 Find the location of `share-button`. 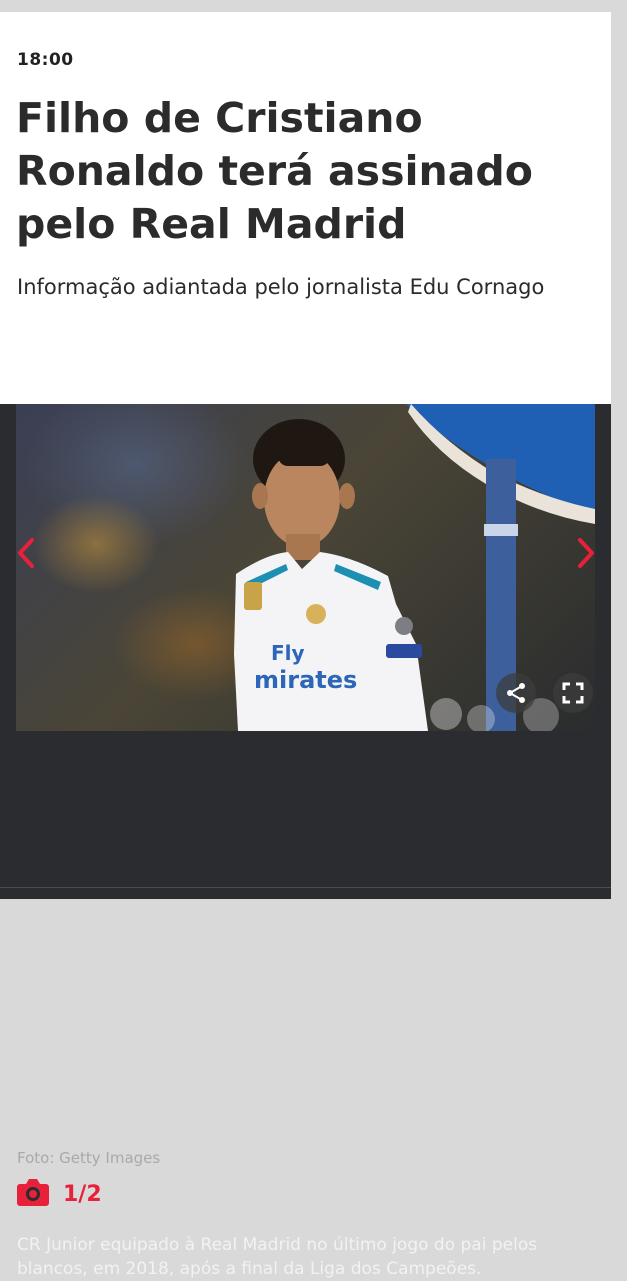

share-button is located at coordinates (516, 693).